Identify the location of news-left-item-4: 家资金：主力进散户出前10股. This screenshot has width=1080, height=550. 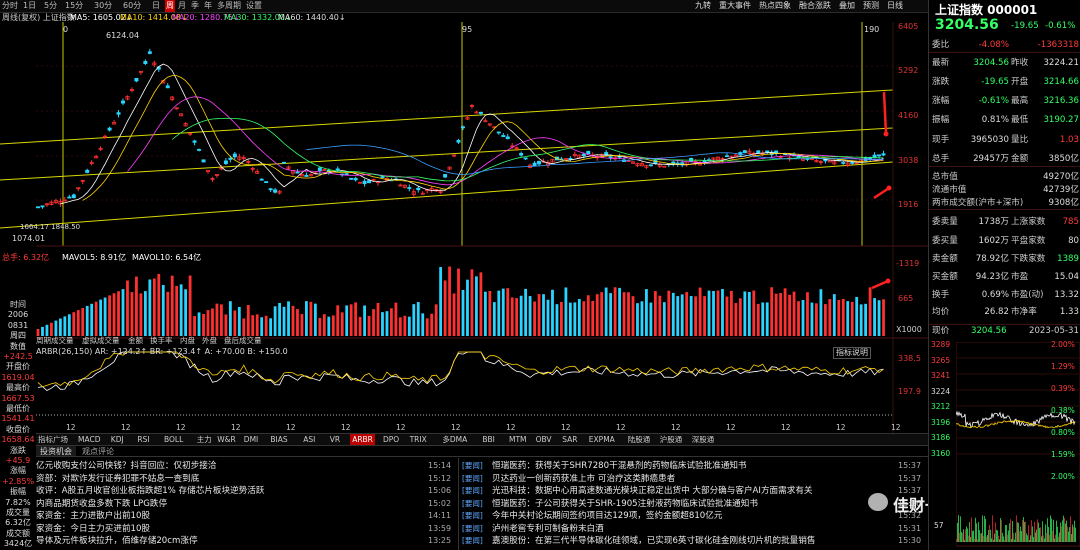
(226, 516).